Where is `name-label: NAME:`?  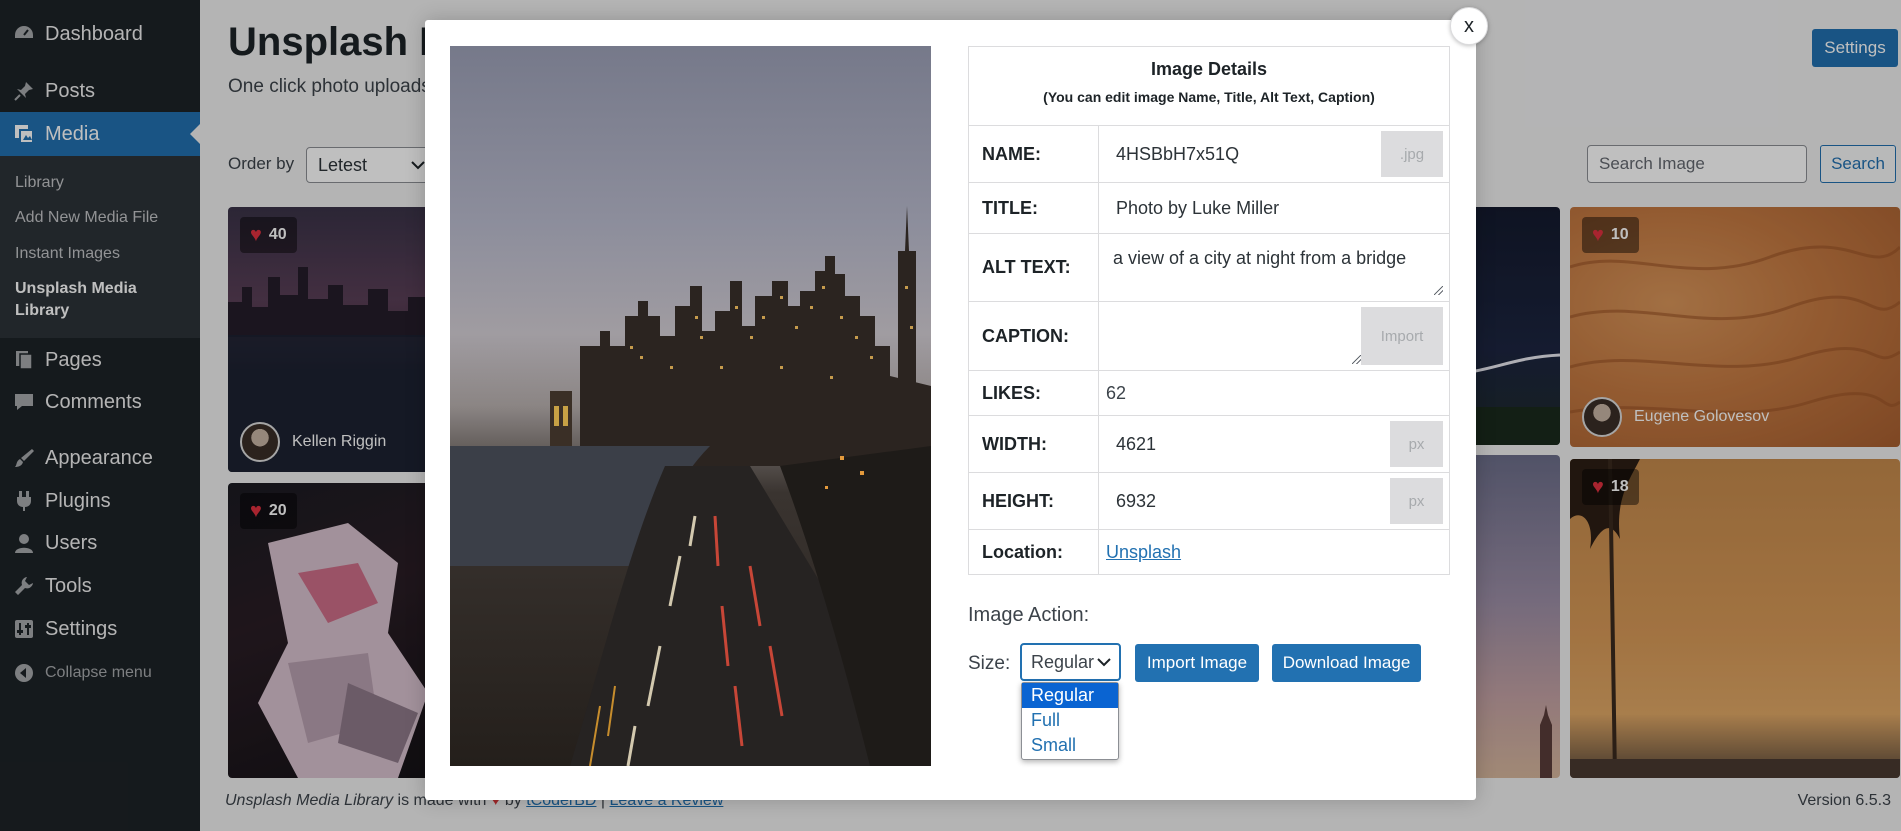
name-label: NAME: is located at coordinates (1034, 154).